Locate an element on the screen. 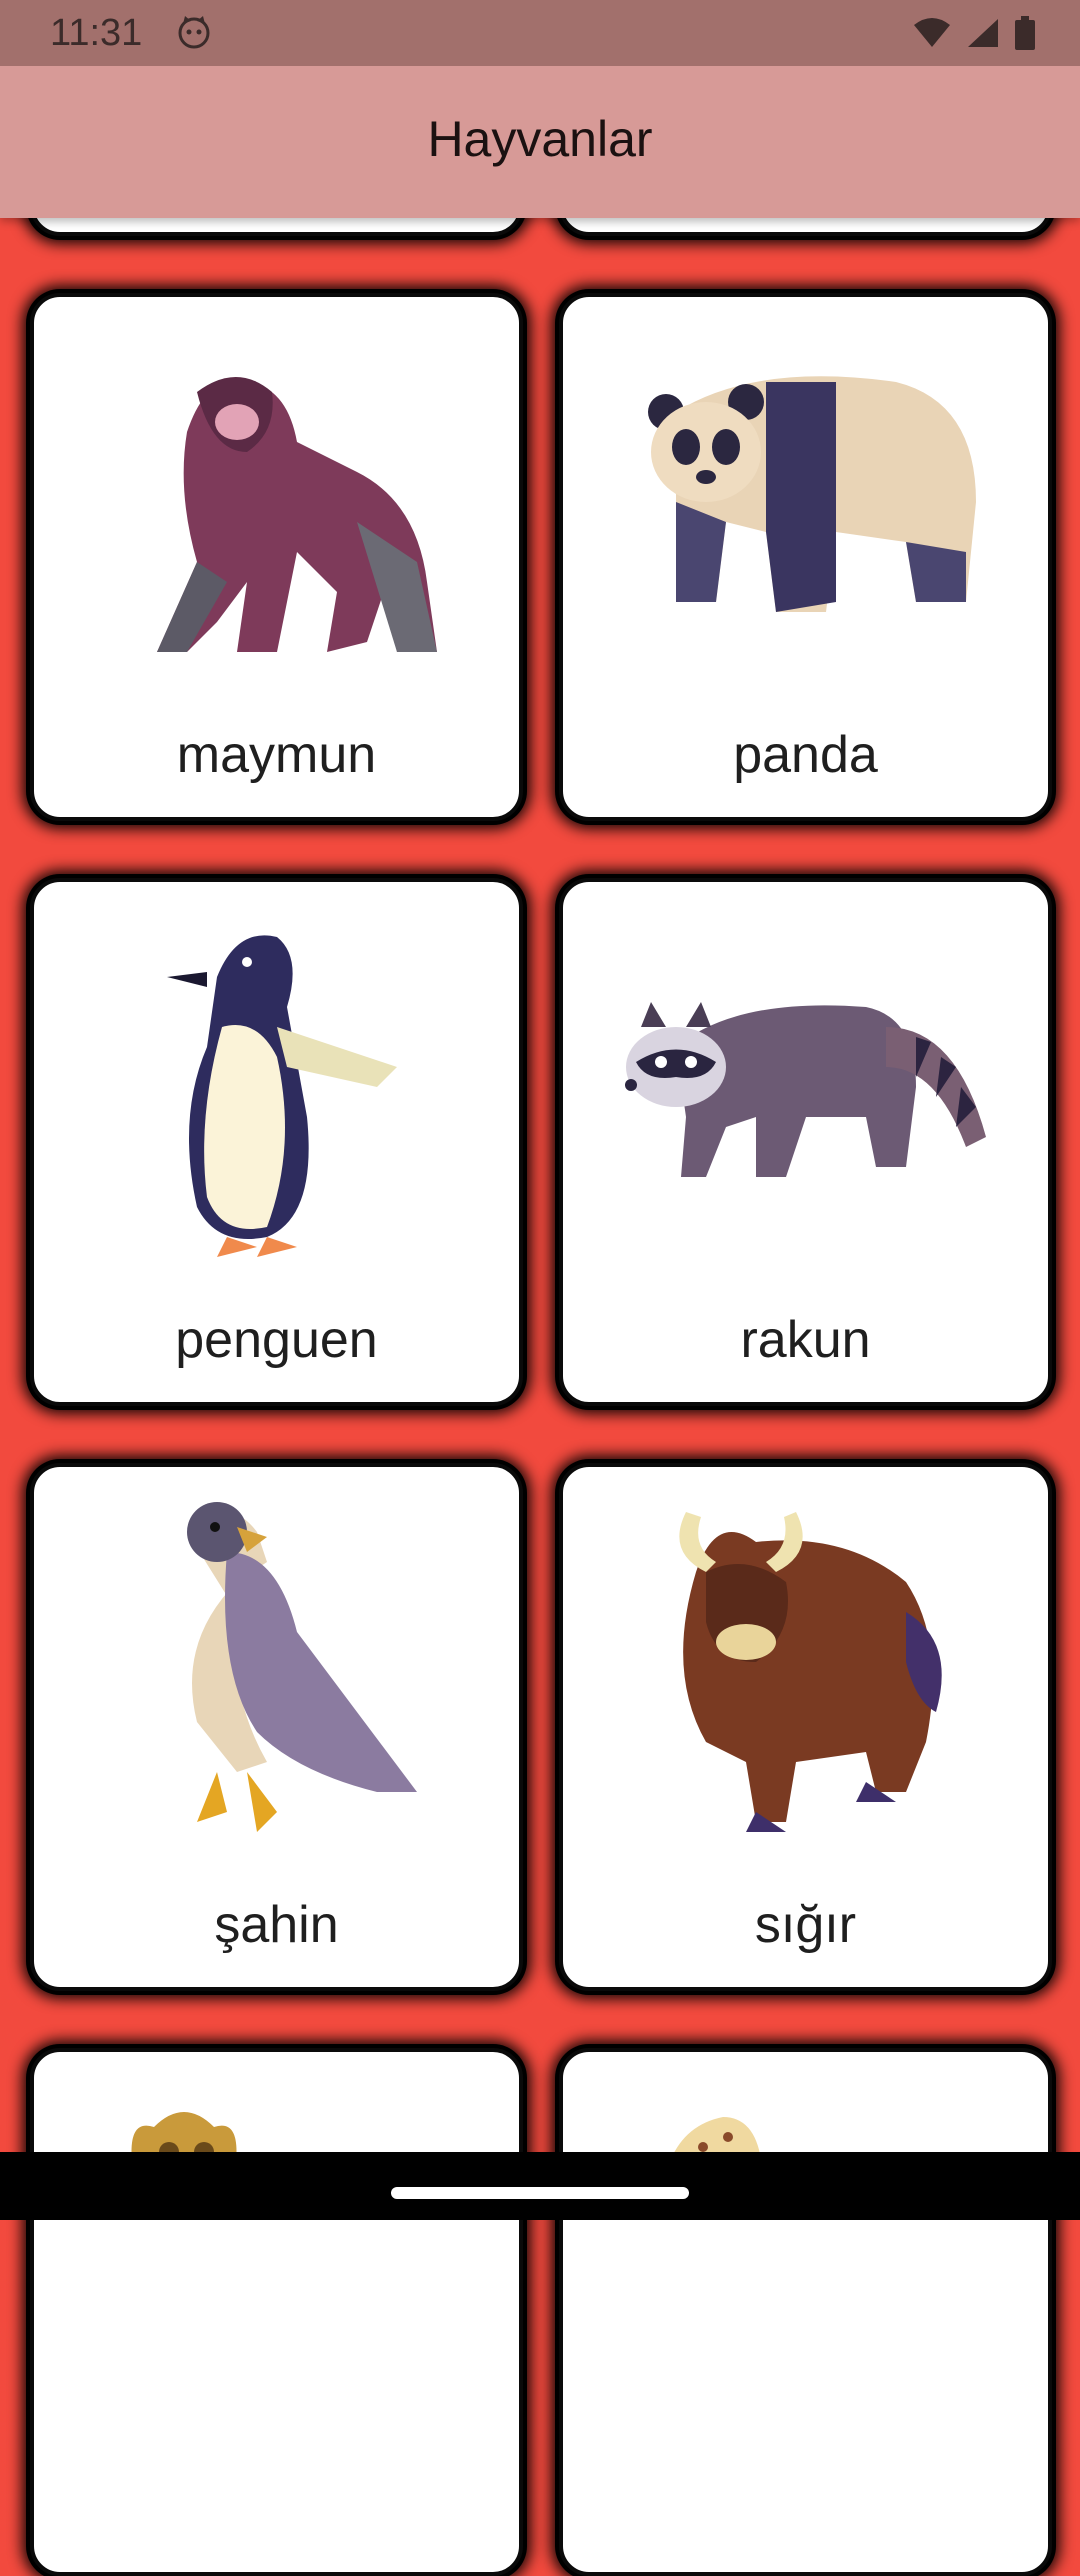 Image resolution: width=1080 pixels, height=2576 pixels. home-gesture-handle is located at coordinates (540, 2193).